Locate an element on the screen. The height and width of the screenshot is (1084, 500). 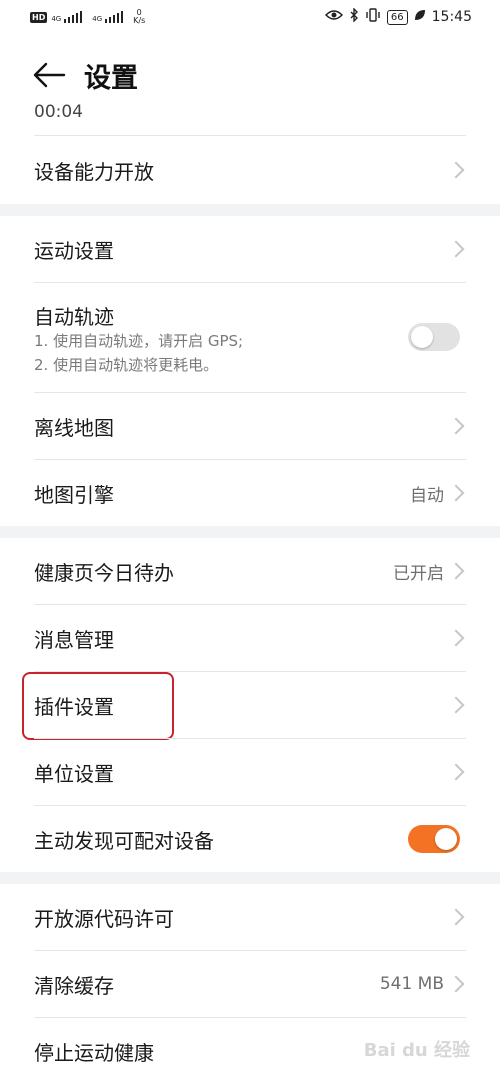
auto-discover-toggle is located at coordinates (434, 839).